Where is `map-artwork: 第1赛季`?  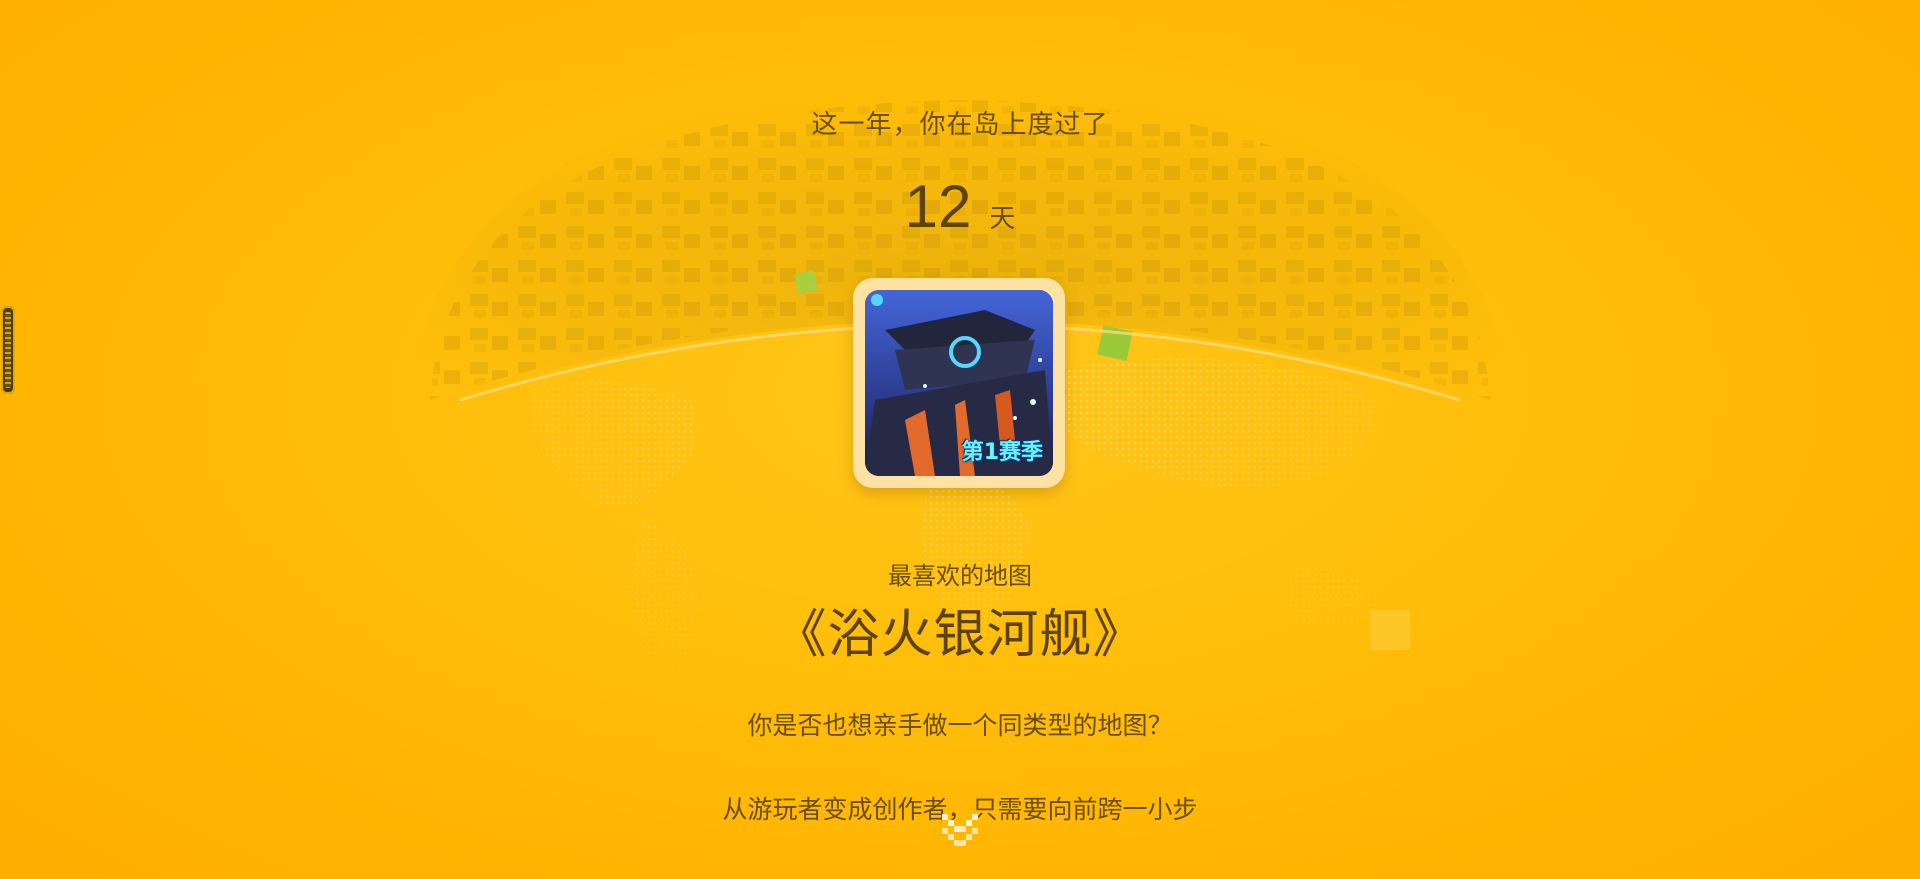 map-artwork: 第1赛季 is located at coordinates (959, 383).